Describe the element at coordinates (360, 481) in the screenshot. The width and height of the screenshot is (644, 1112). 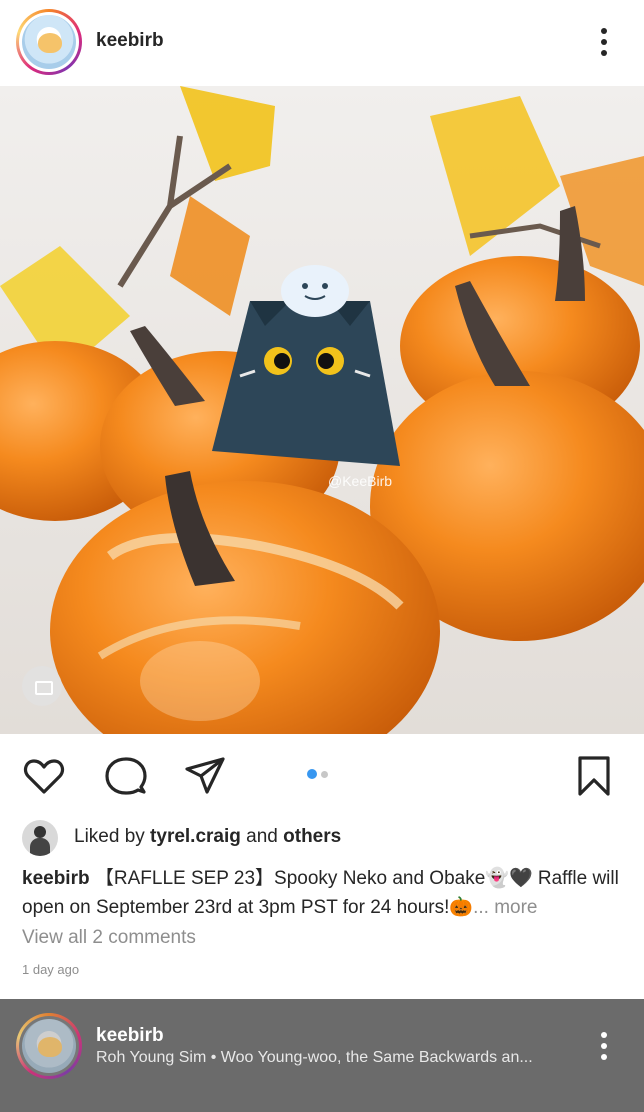
I see `photo-watermark: @KeeBirb` at that location.